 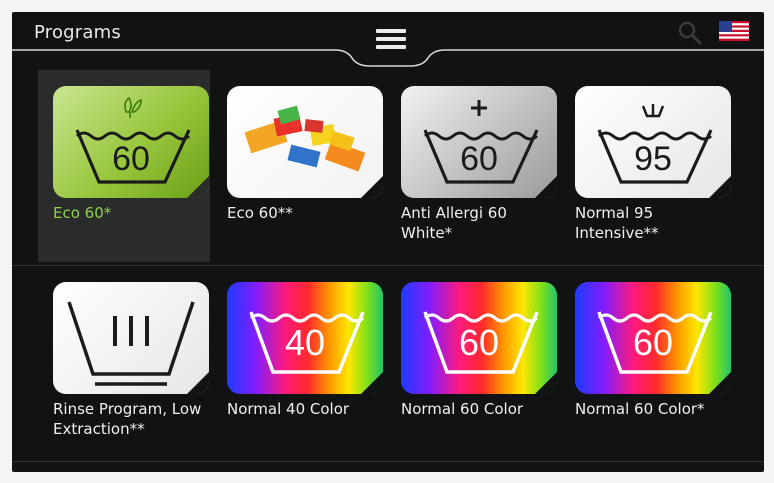 I want to click on program-tile-normal-40-color: 40 Normal 40 Color, so click(x=298, y=362).